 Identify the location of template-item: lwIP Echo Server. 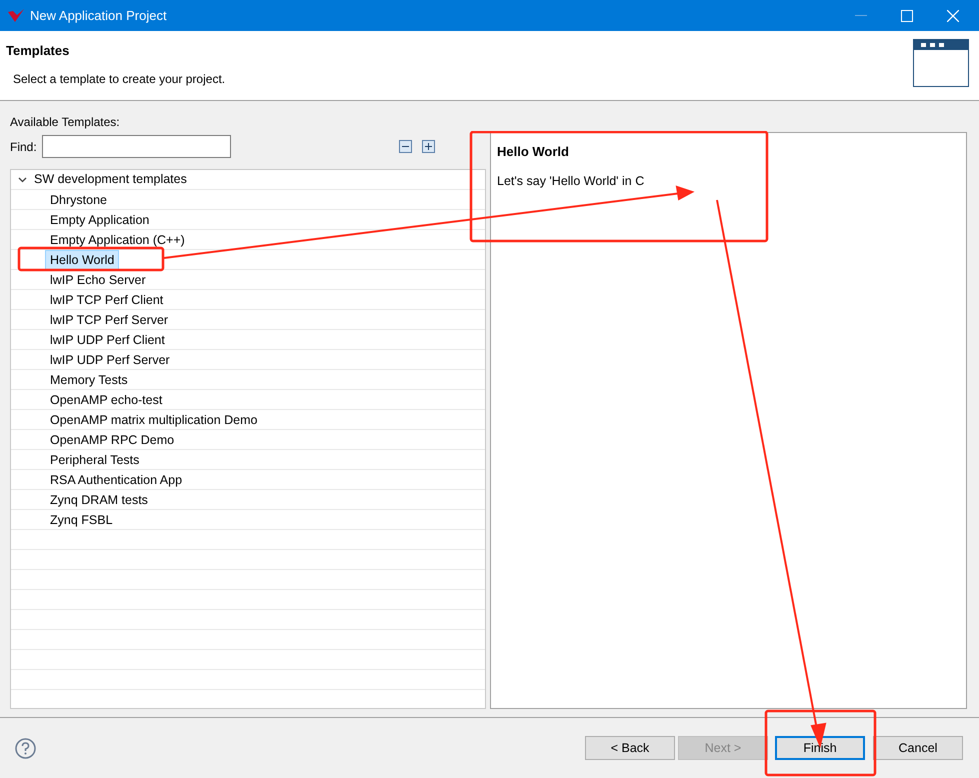
(98, 280).